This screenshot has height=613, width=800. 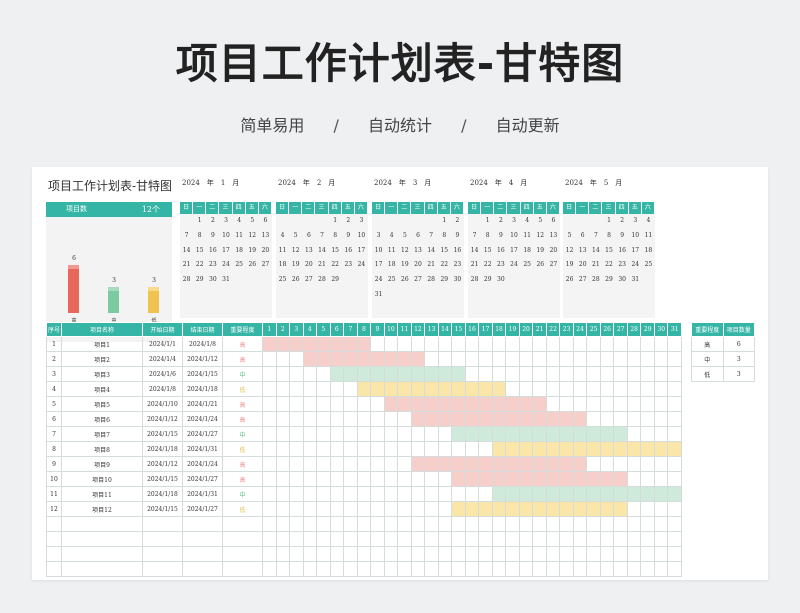 What do you see at coordinates (582, 236) in the screenshot?
I see `calendar-day: 6` at bounding box center [582, 236].